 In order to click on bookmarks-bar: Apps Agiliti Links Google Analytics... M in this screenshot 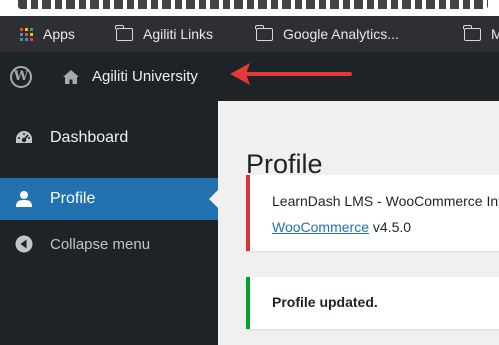, I will do `click(249, 34)`.